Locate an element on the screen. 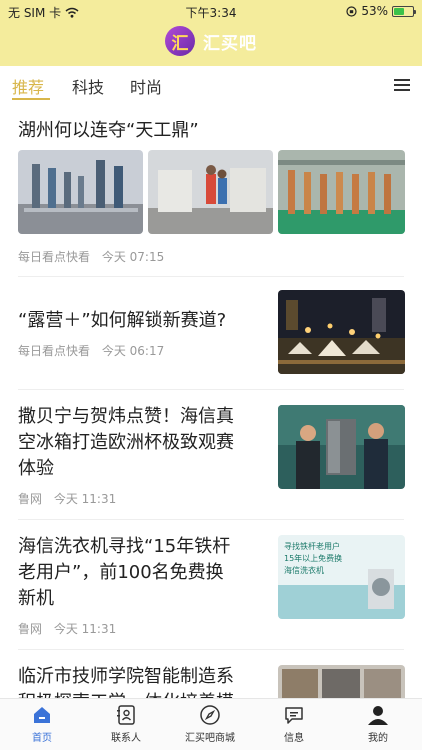 The width and height of the screenshot is (422, 750). tabbar-label: 我的 is located at coordinates (378, 738).